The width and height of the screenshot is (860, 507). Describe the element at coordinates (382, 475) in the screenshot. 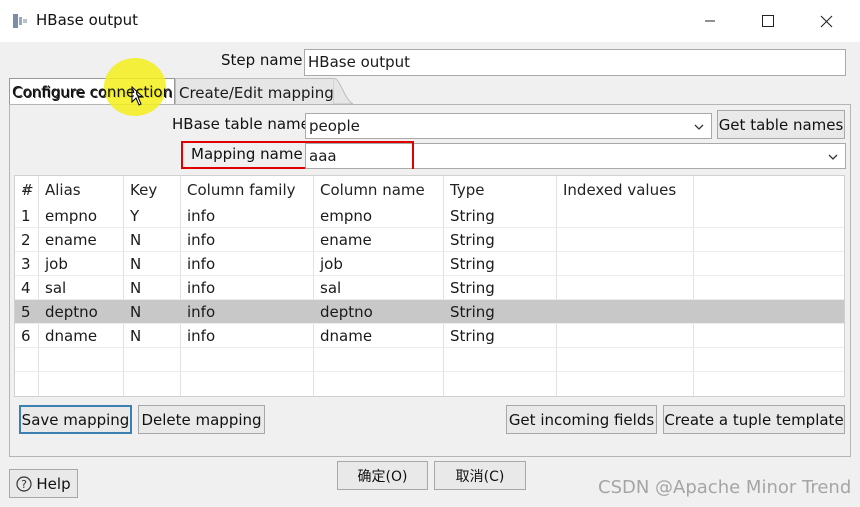

I see `ok-button: 确定(O)` at that location.